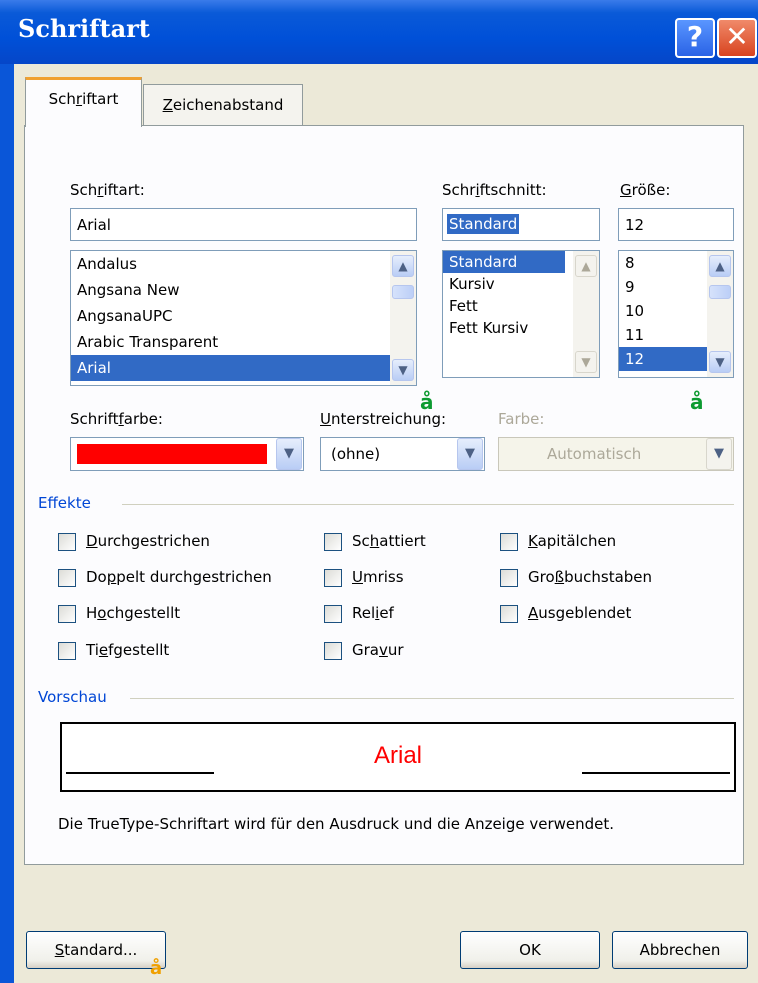  Describe the element at coordinates (663, 359) in the screenshot. I see `size-list-item-selected: 12` at that location.